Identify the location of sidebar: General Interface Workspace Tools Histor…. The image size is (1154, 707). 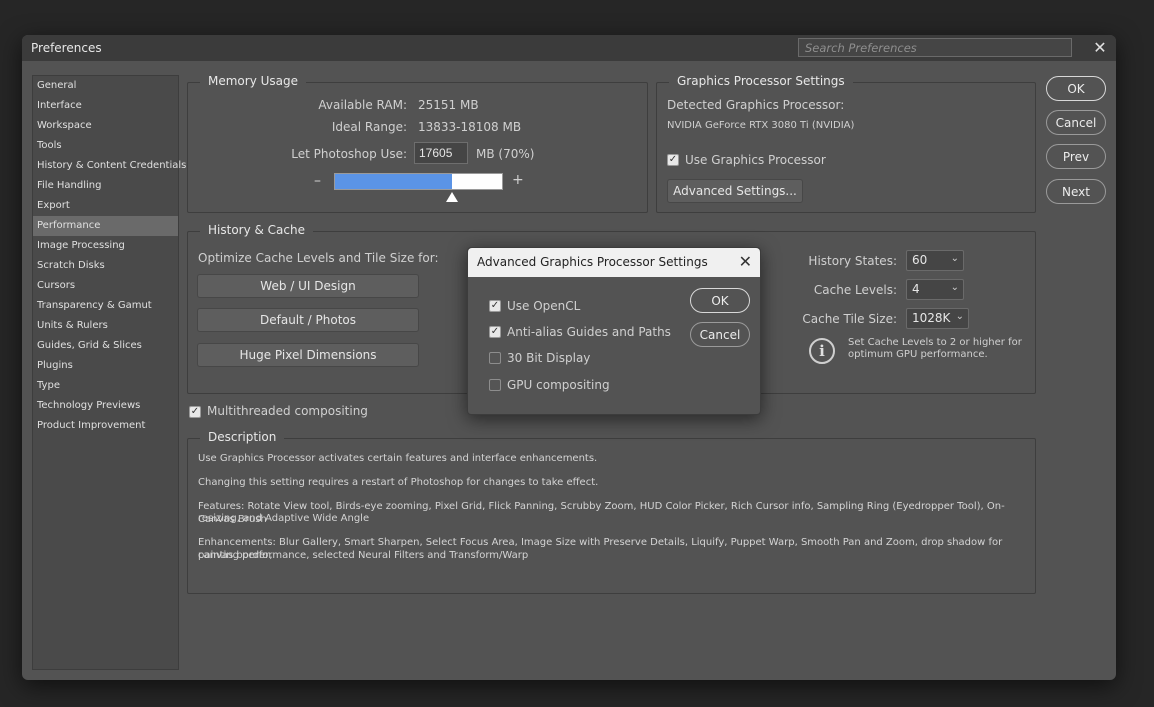
(109, 372).